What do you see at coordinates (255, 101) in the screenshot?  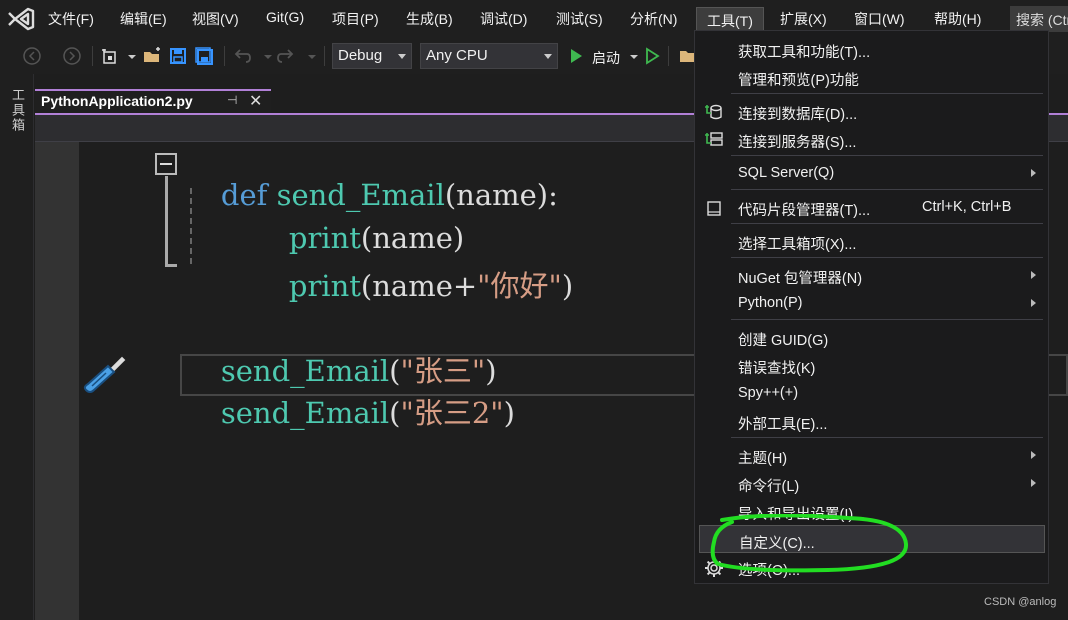 I see `close-icon: ✕` at bounding box center [255, 101].